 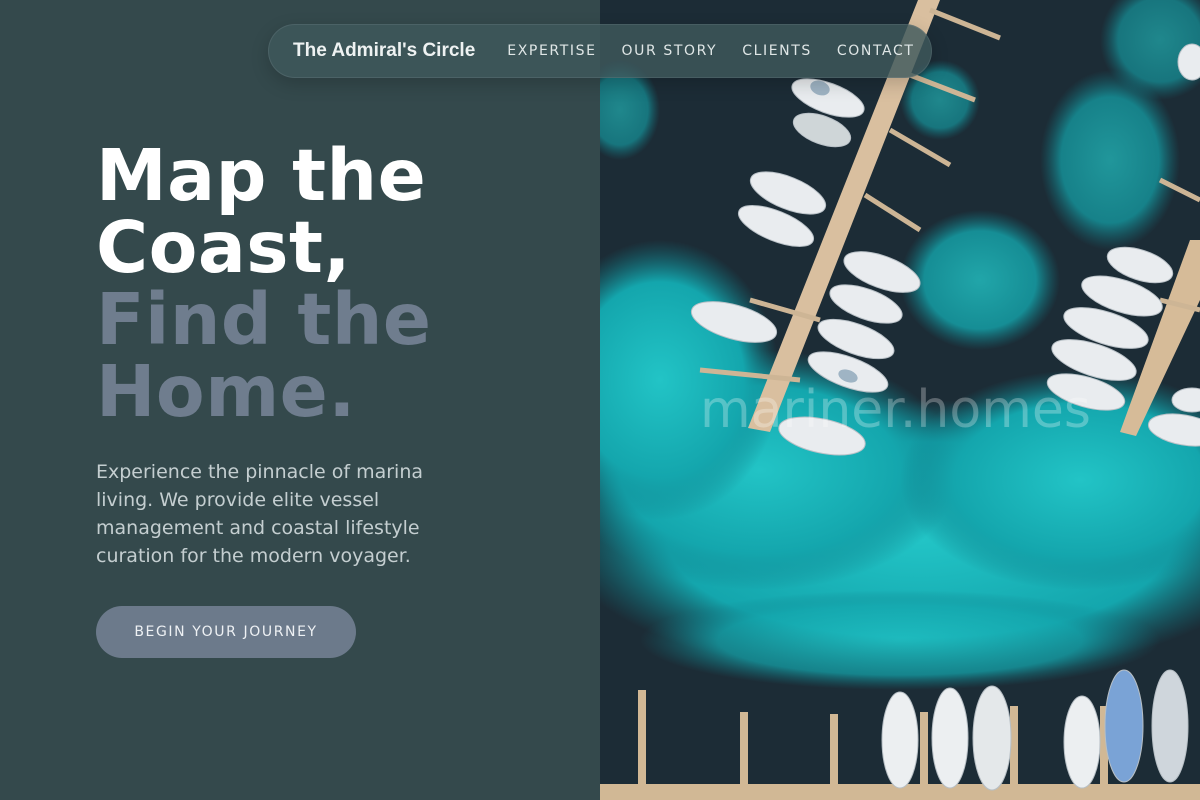 I want to click on image-watermark: mariner.homes, so click(x=895, y=410).